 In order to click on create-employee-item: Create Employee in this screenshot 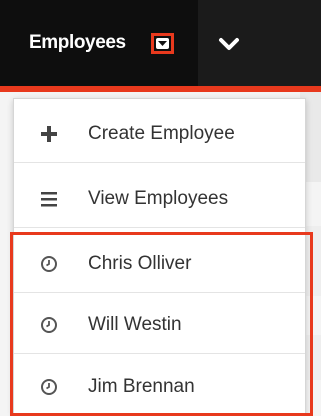, I will do `click(159, 134)`.